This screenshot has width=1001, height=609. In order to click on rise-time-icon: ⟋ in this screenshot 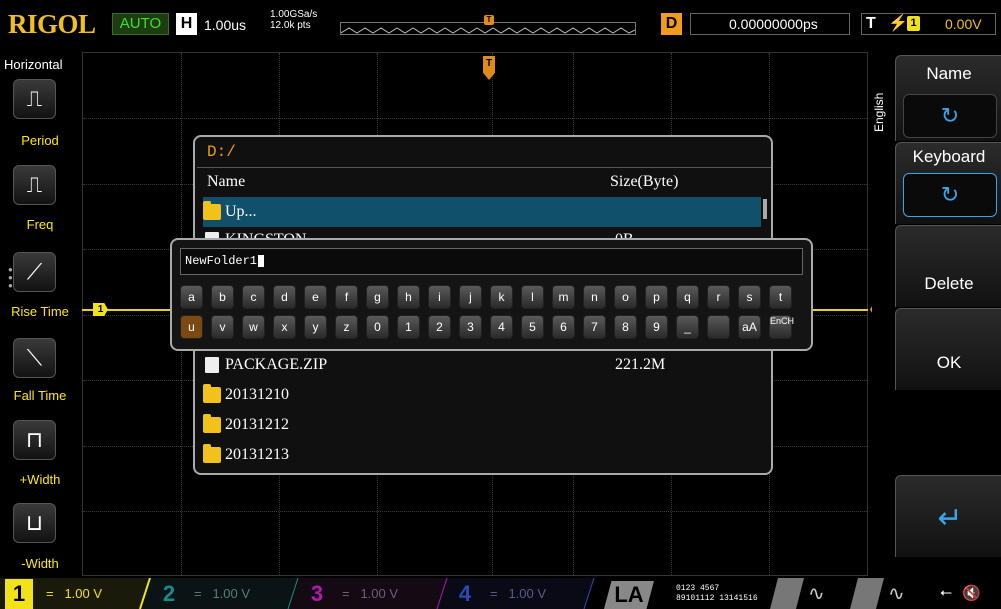, I will do `click(34, 272)`.